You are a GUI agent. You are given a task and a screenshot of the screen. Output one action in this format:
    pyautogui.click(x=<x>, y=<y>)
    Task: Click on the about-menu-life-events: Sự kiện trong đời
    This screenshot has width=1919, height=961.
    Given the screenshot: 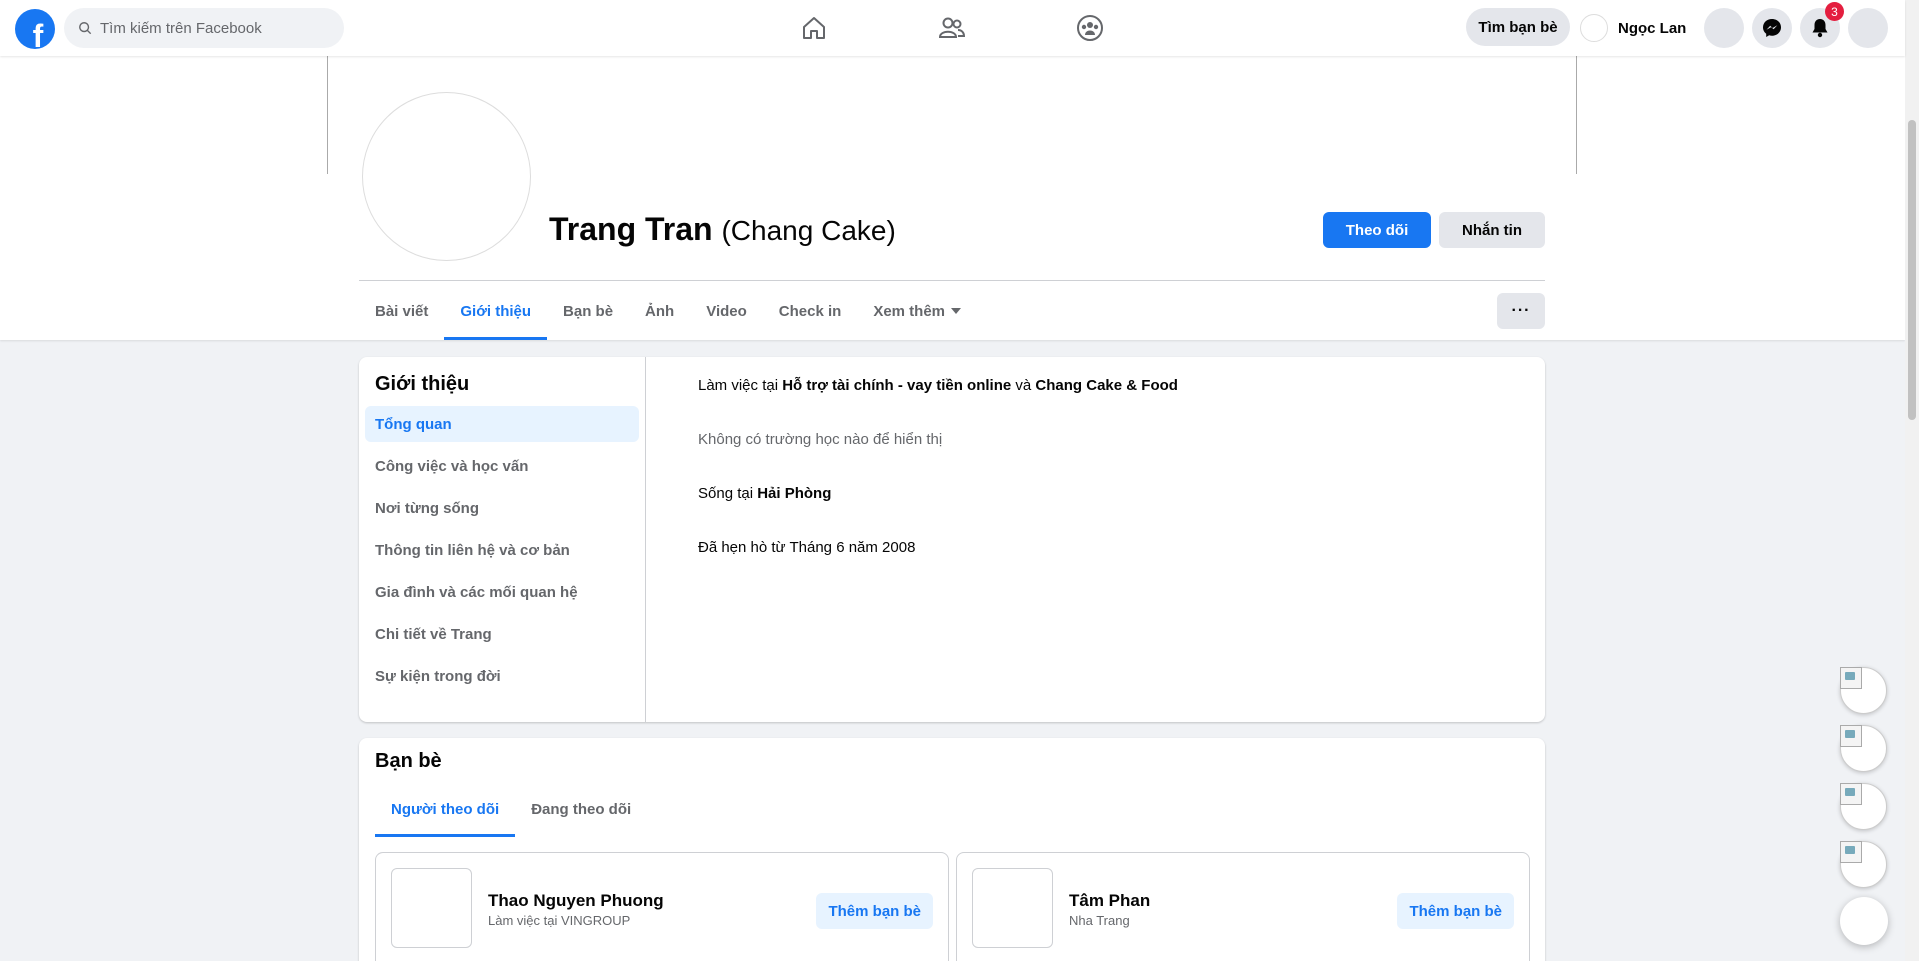 What is the action you would take?
    pyautogui.click(x=502, y=676)
    